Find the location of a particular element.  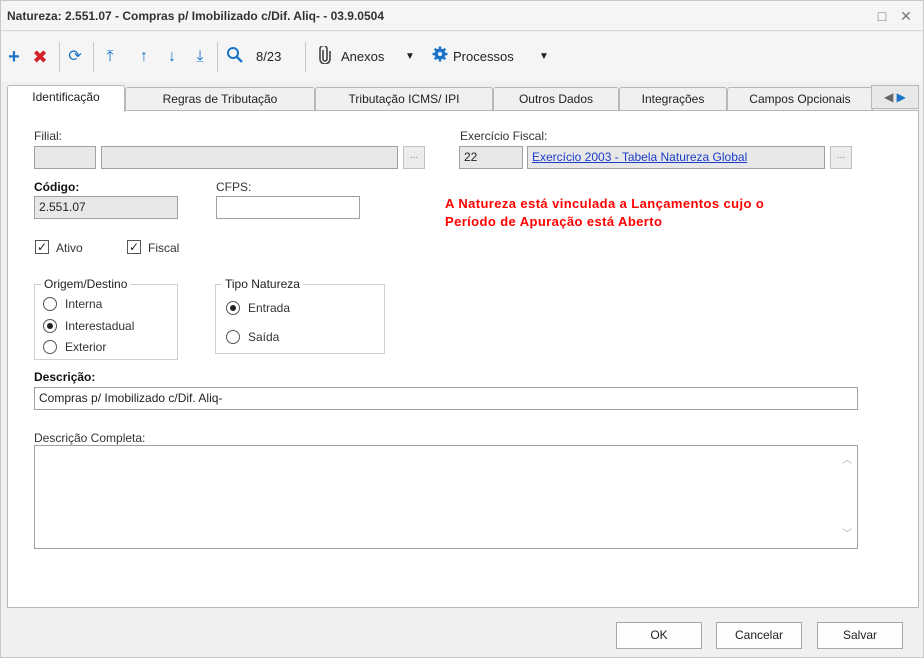

toolbar: + ✖ ⟳ ⤒ ↑ ↓ ⤓ 8/23 Anexos ▼ Processos ▼ is located at coordinates (462, 57).